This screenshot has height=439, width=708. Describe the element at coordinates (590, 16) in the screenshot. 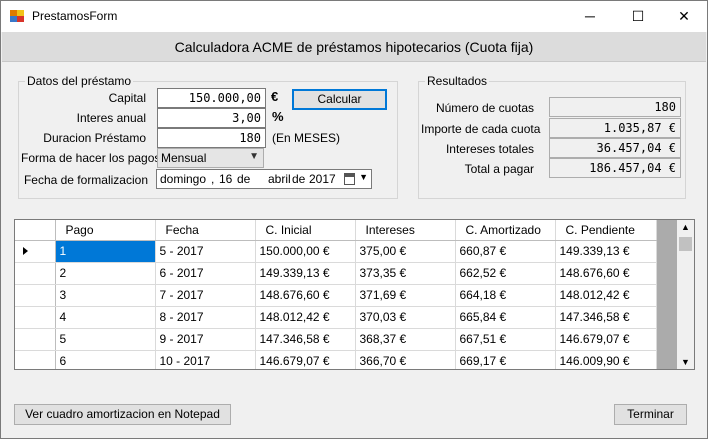

I see `minimize-button: ─` at that location.